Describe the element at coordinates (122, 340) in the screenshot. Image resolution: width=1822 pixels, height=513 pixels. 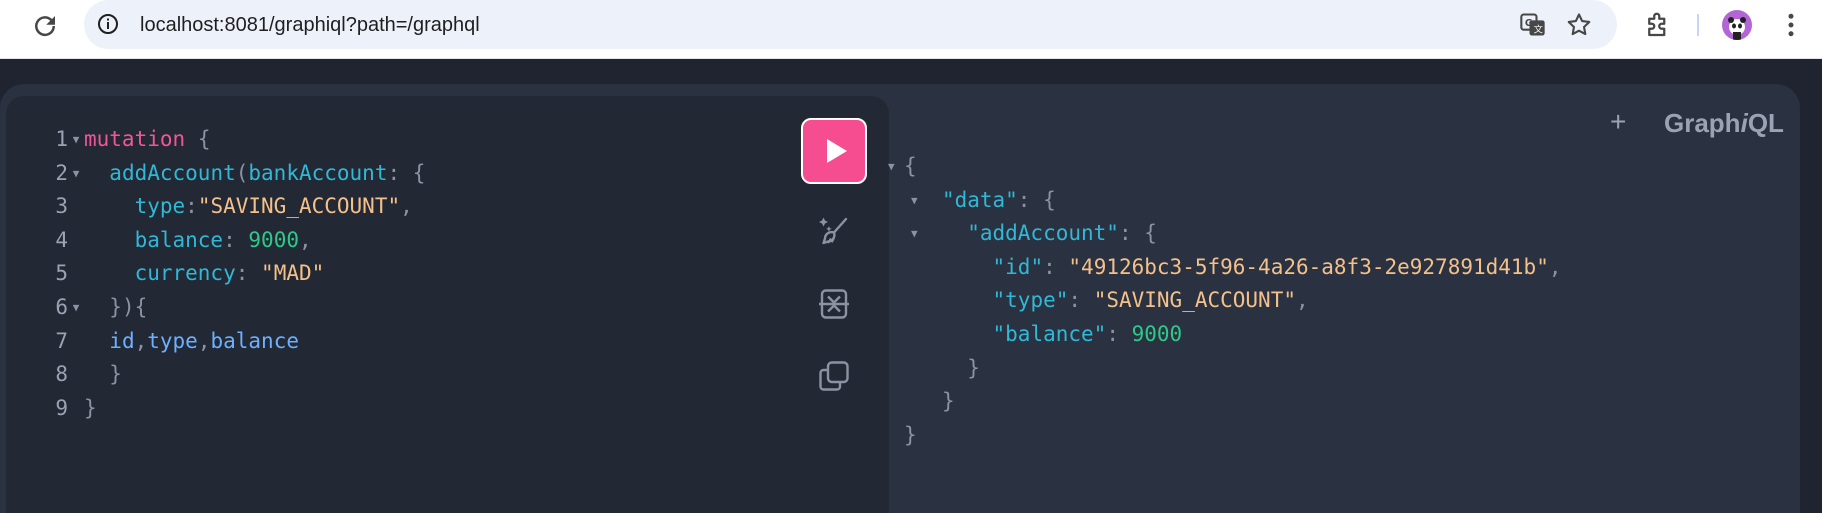
I see `selection-field: id` at that location.